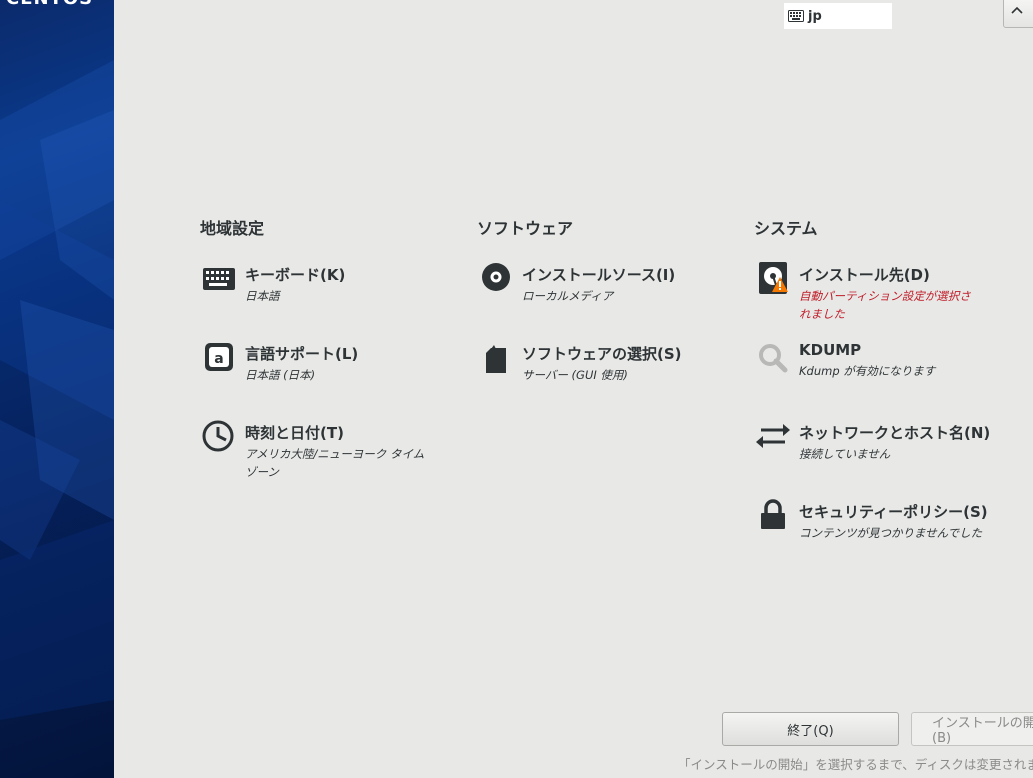 Image resolution: width=1033 pixels, height=778 pixels. What do you see at coordinates (280, 375) in the screenshot?
I see `spoke-language-support-status: 日本語 (日本)` at bounding box center [280, 375].